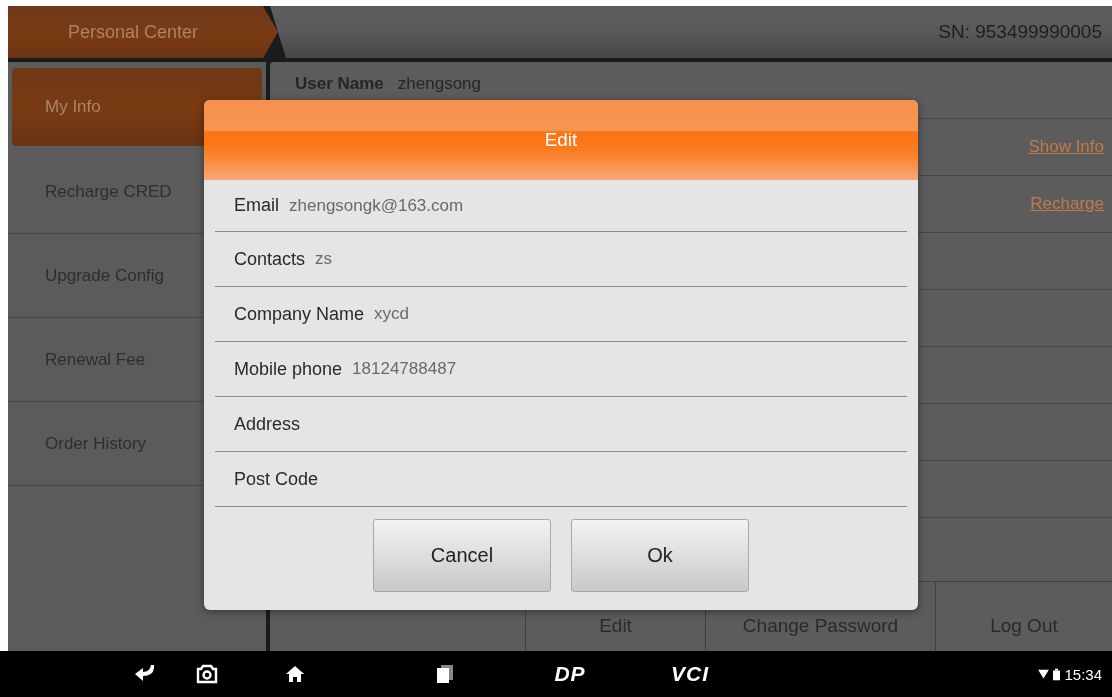 The height and width of the screenshot is (697, 1112). I want to click on home-icon, so click(295, 674).